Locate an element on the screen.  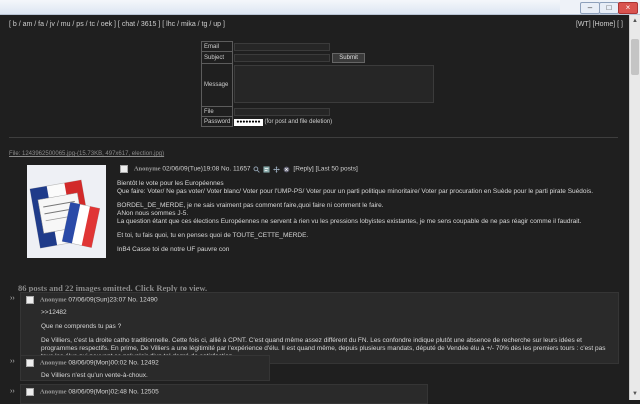
move-icon is located at coordinates (276, 169).